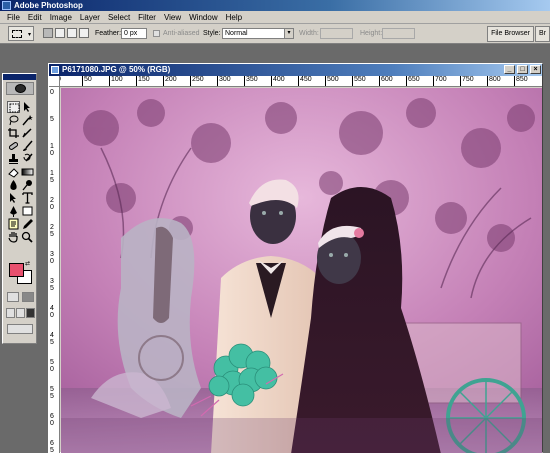 The image size is (550, 453). I want to click on ruler-v-label: 0, so click(52, 92).